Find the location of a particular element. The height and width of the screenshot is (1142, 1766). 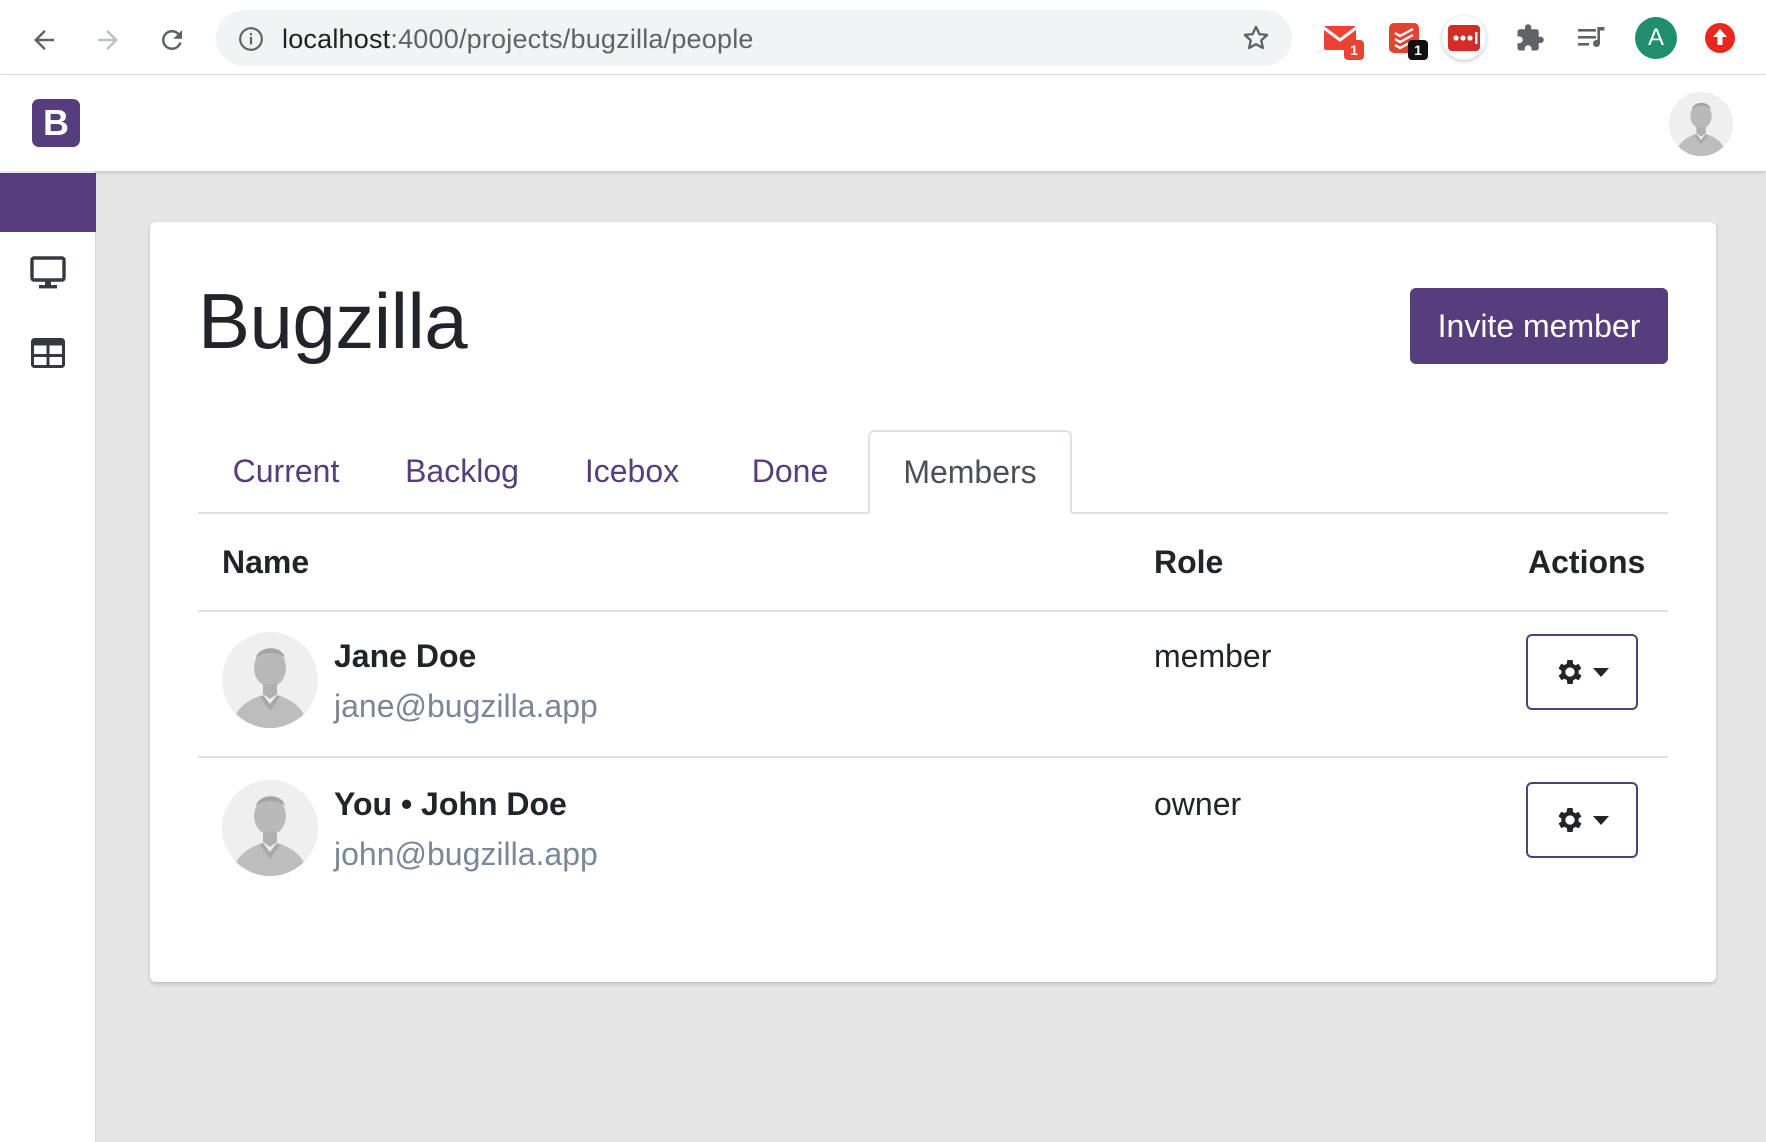

project-tabs: Current Backlog Icebox Done Members is located at coordinates (933, 472).